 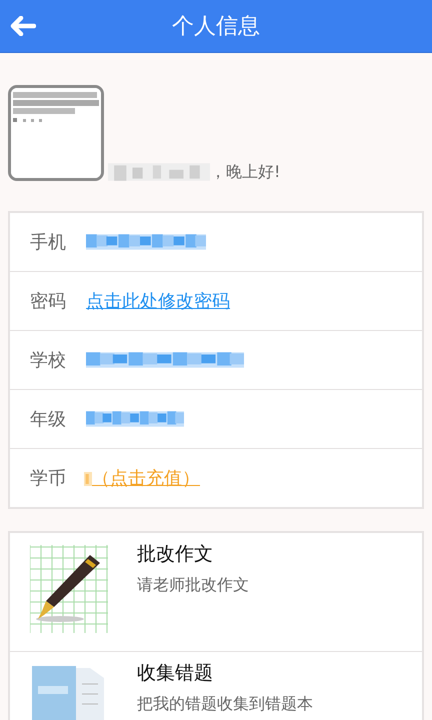 What do you see at coordinates (48, 419) in the screenshot?
I see `field-label: 年级` at bounding box center [48, 419].